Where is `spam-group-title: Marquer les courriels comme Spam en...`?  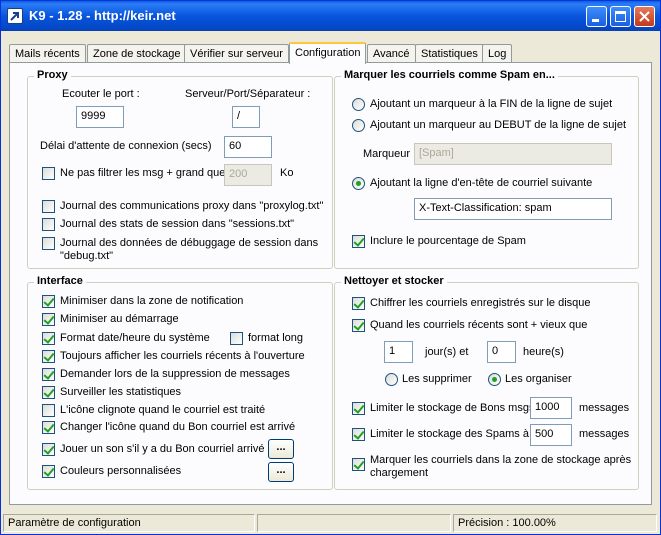 spam-group-title: Marquer les courriels comme Spam en... is located at coordinates (449, 75).